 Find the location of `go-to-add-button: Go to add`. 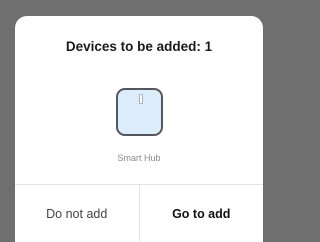

go-to-add-button: Go to add is located at coordinates (202, 213).